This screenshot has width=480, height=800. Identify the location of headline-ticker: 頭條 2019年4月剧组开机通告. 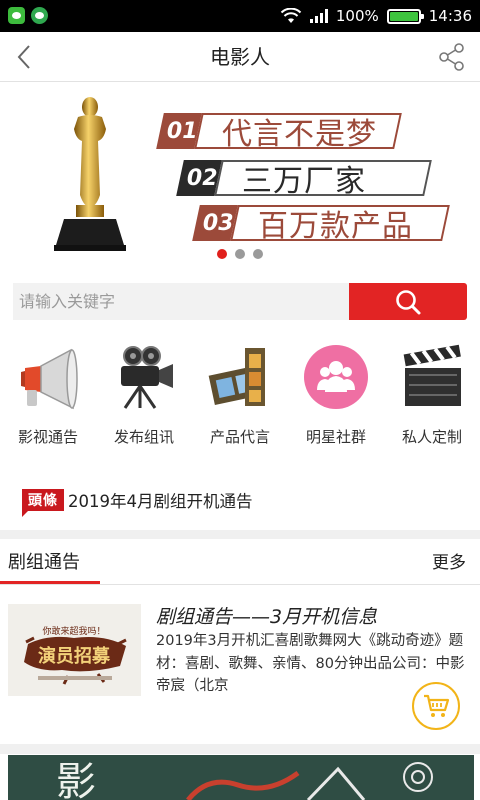
(242, 501).